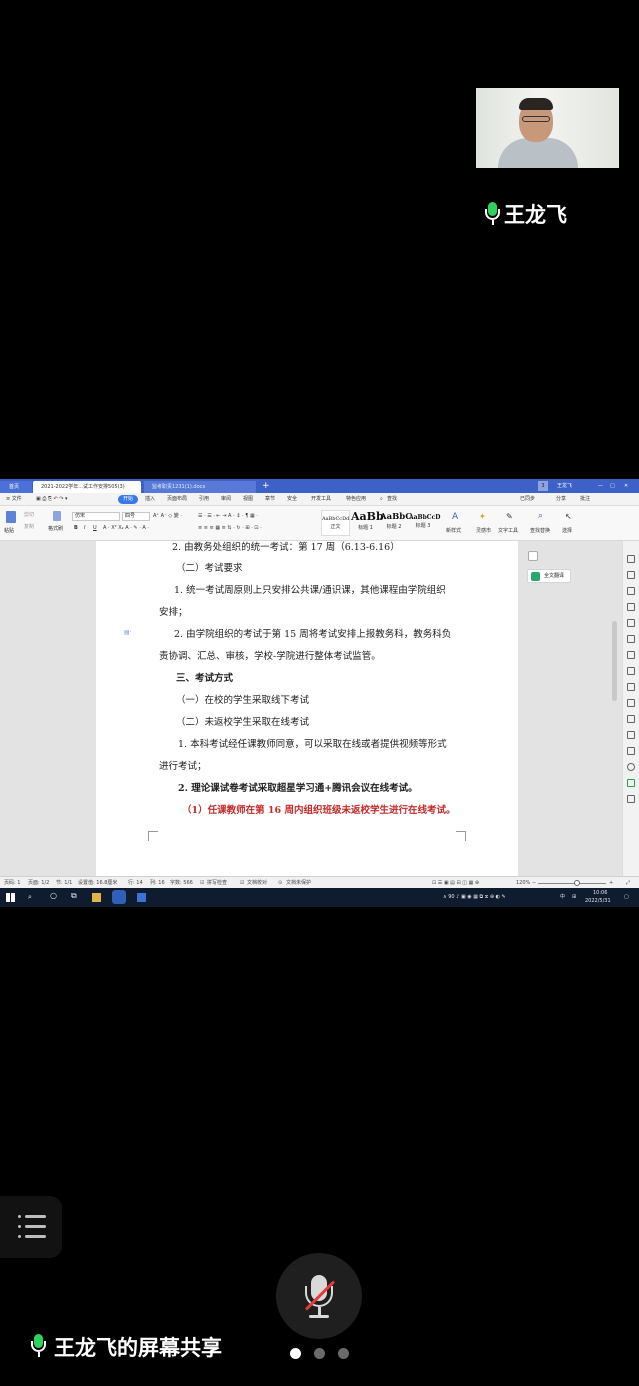 Image resolution: width=639 pixels, height=1386 pixels. Describe the element at coordinates (177, 499) in the screenshot. I see `menu-page-layout: 页面布局` at that location.